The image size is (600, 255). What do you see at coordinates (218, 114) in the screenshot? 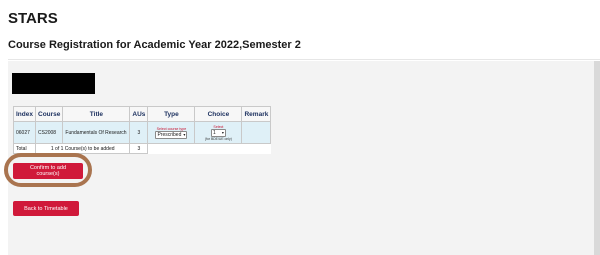
I see `column-header-choice: Choice` at bounding box center [218, 114].